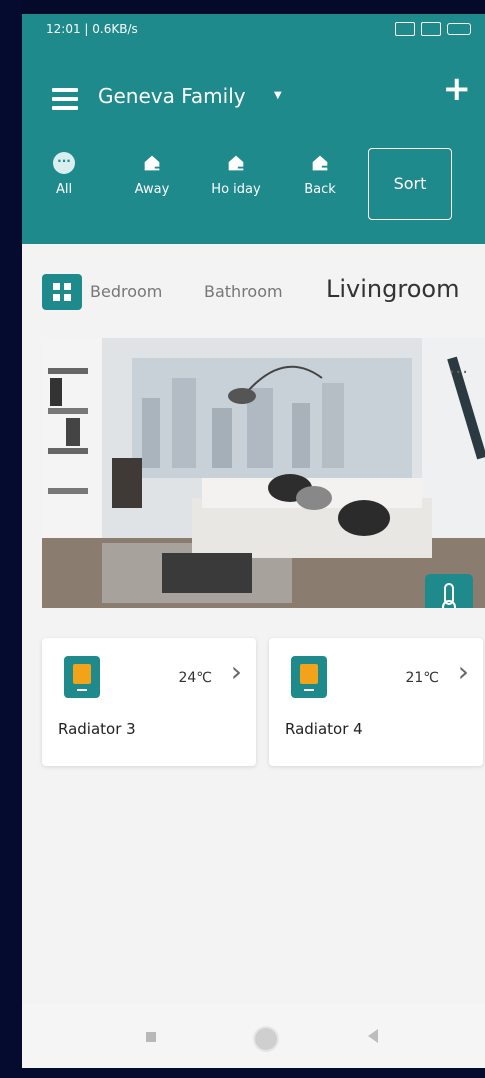  I want to click on menu-icon, so click(65, 99).